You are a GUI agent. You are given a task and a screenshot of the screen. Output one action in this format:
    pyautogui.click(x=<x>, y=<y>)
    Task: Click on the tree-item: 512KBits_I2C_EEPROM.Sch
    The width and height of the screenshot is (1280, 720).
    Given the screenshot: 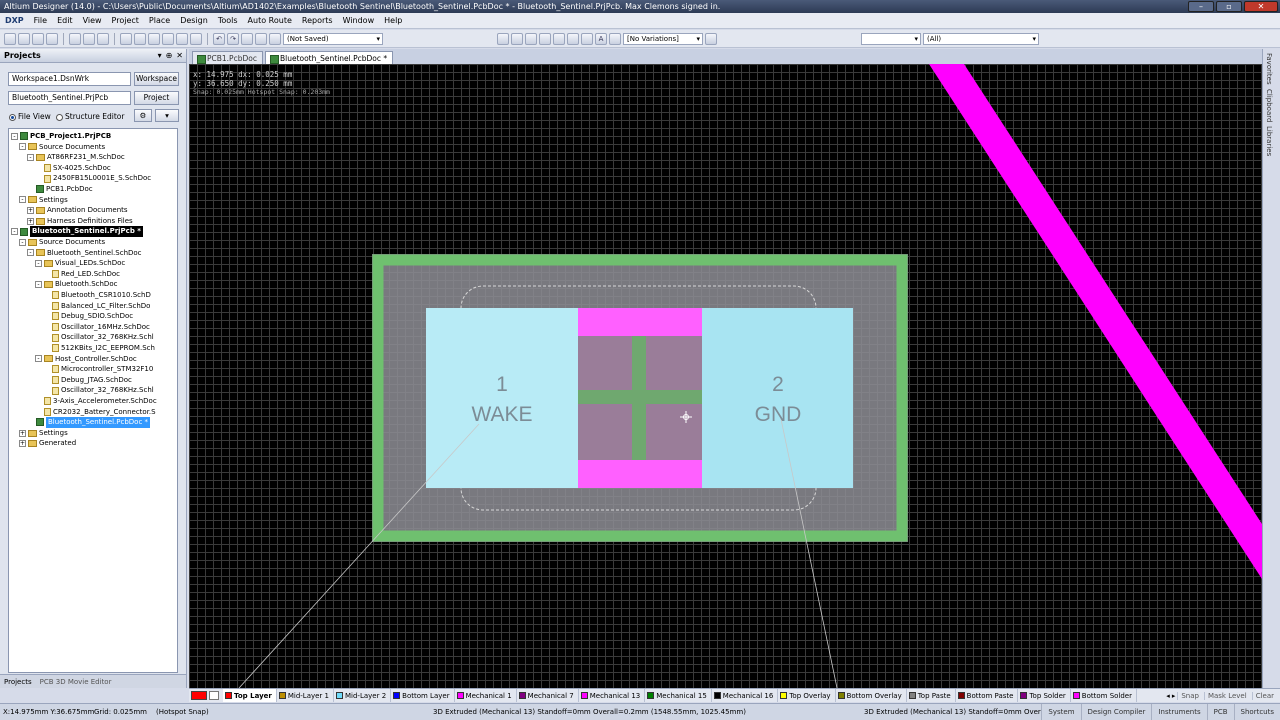 What is the action you would take?
    pyautogui.click(x=99, y=348)
    